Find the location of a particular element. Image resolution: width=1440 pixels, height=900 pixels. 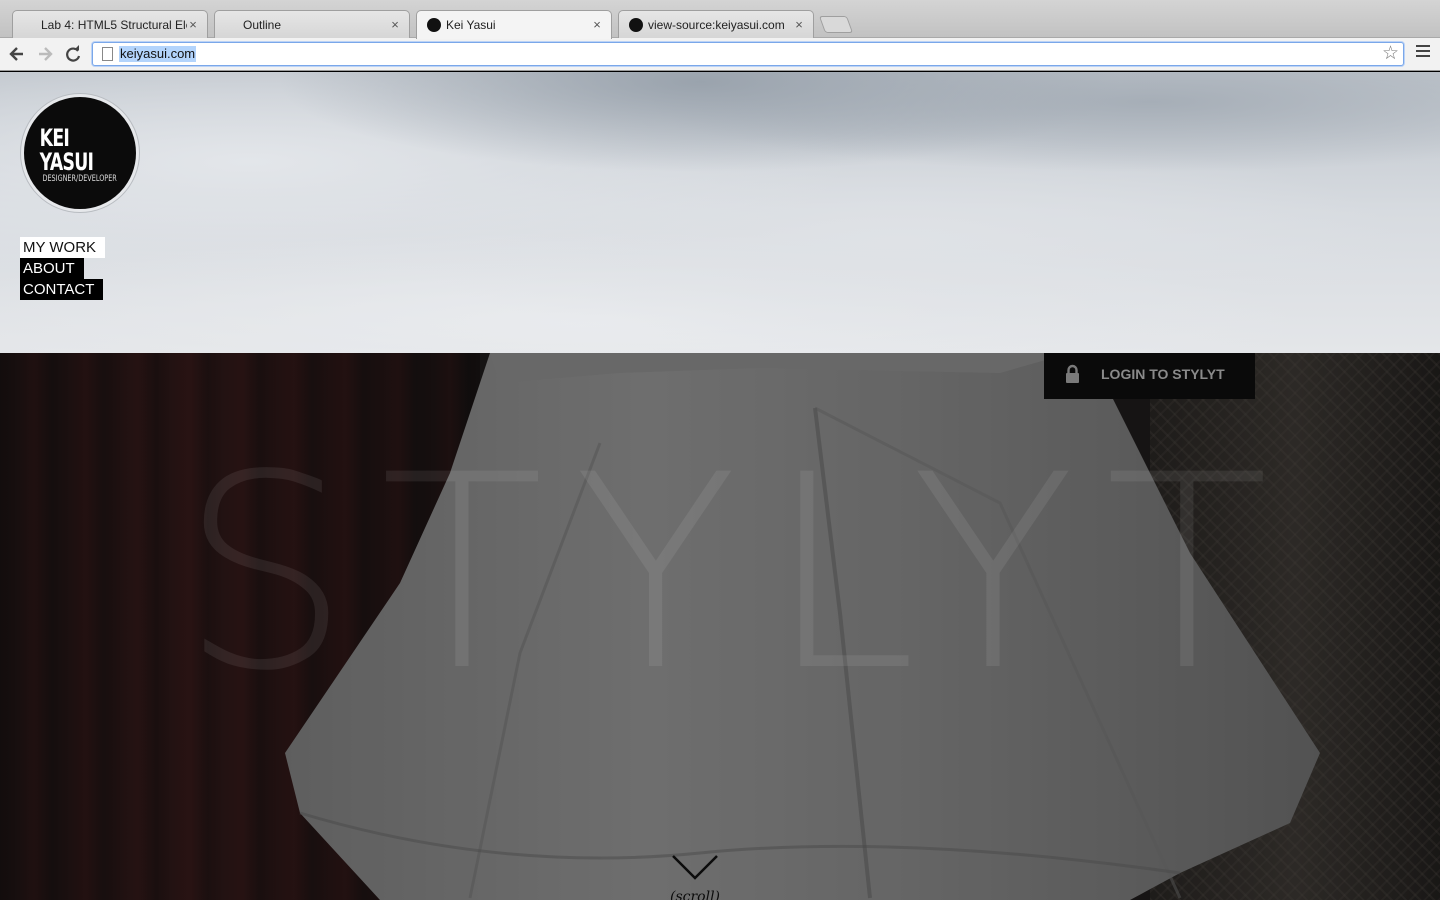

scroll-indicator: (scroll) is located at coordinates (695, 876).